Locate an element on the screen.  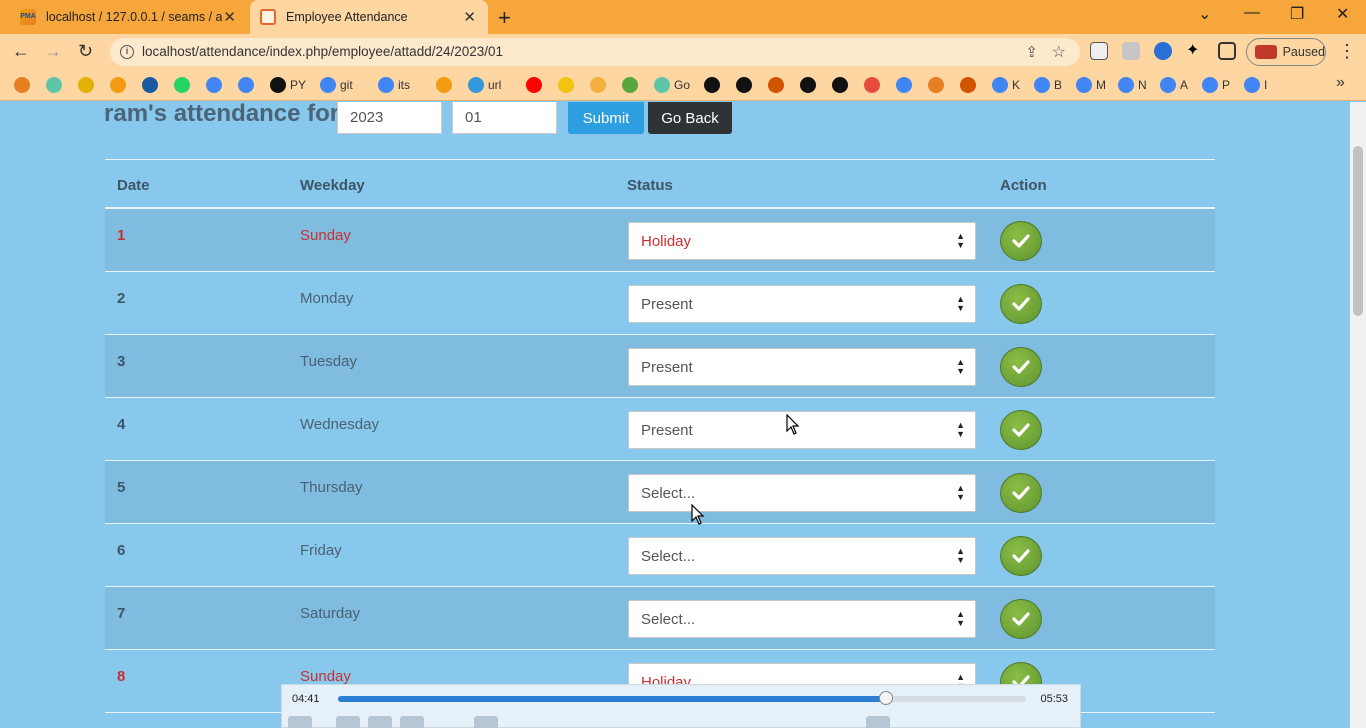
bookmark-item: url is located at coordinates (484, 85).